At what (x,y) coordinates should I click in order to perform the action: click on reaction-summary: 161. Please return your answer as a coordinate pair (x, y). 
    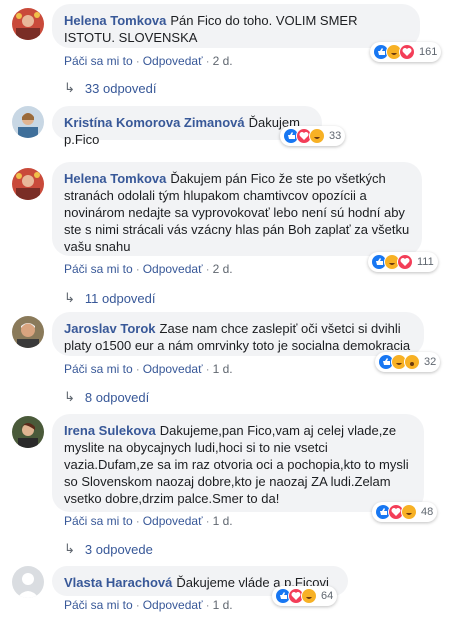
    Looking at the image, I should click on (406, 52).